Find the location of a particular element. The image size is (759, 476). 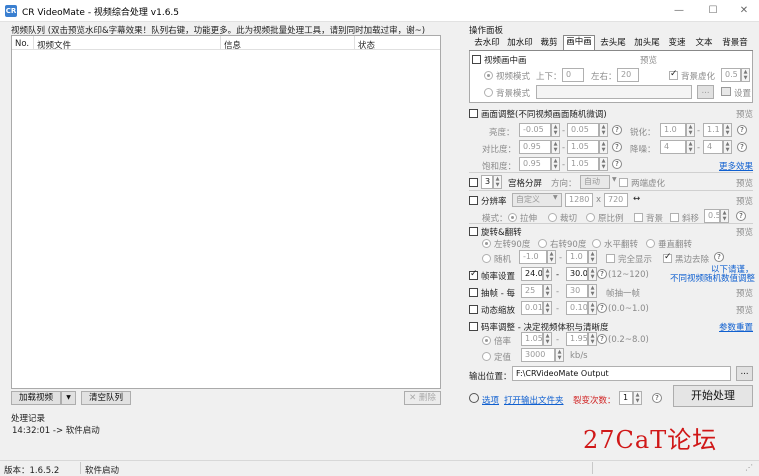

pip-preview-link: 预览 is located at coordinates (648, 60).